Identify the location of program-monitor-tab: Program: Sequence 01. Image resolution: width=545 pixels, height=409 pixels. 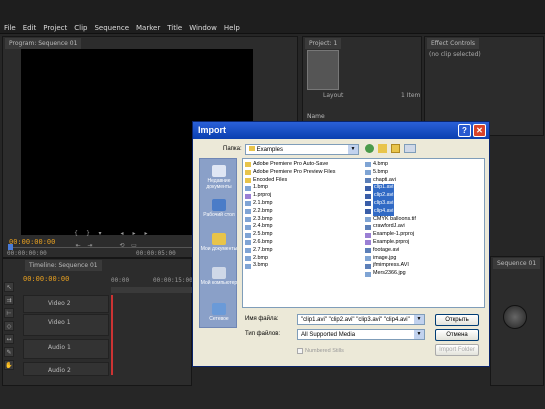
(43, 43).